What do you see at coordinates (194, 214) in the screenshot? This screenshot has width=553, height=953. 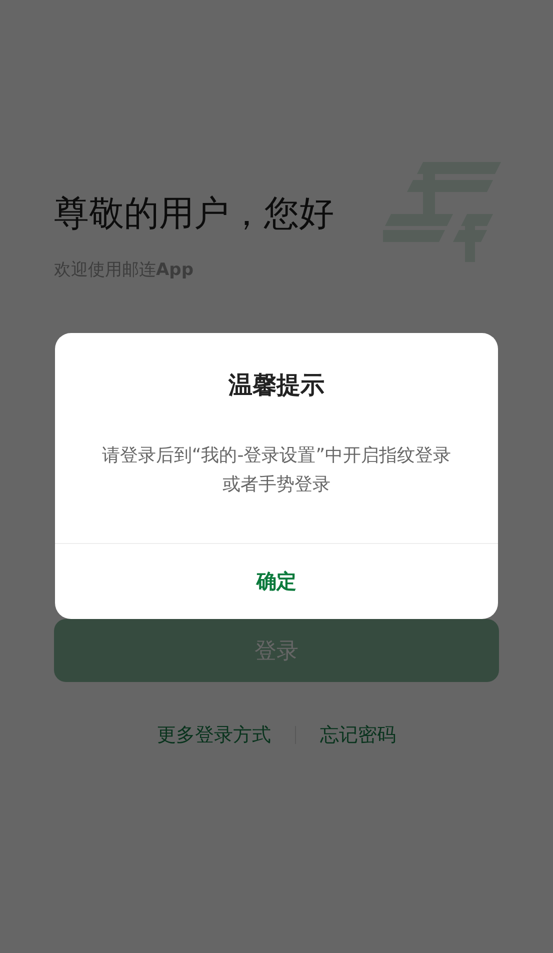 I see `greeting-title: 尊敬的用户，您好` at bounding box center [194, 214].